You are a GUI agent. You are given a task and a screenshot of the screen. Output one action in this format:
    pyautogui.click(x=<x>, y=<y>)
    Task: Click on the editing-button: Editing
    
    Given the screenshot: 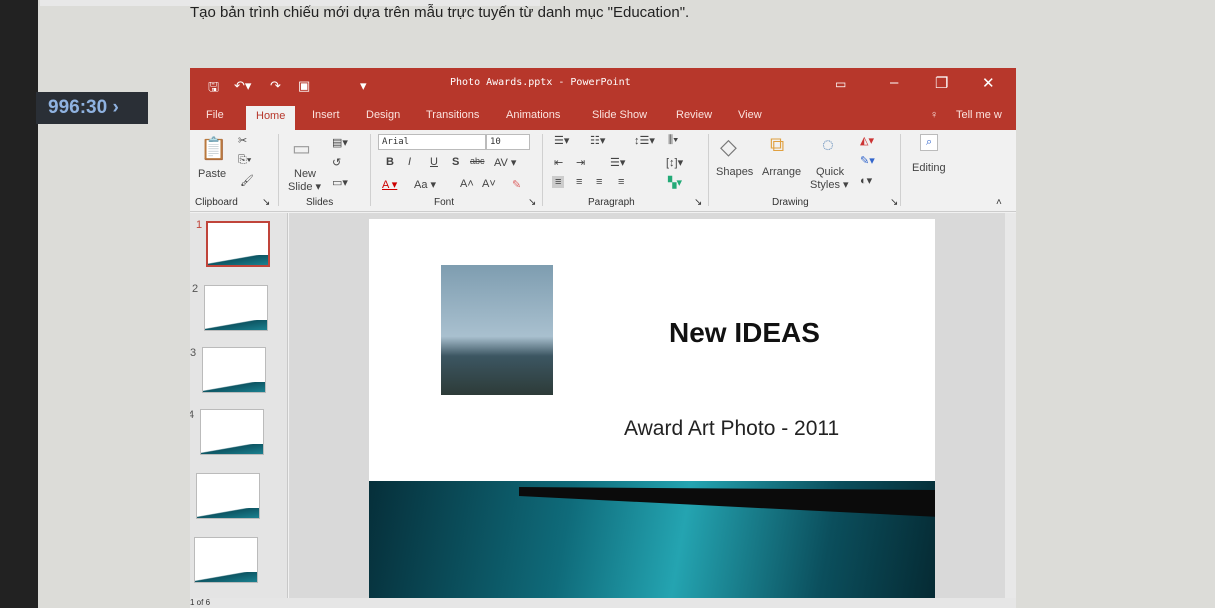 What is the action you would take?
    pyautogui.click(x=929, y=168)
    